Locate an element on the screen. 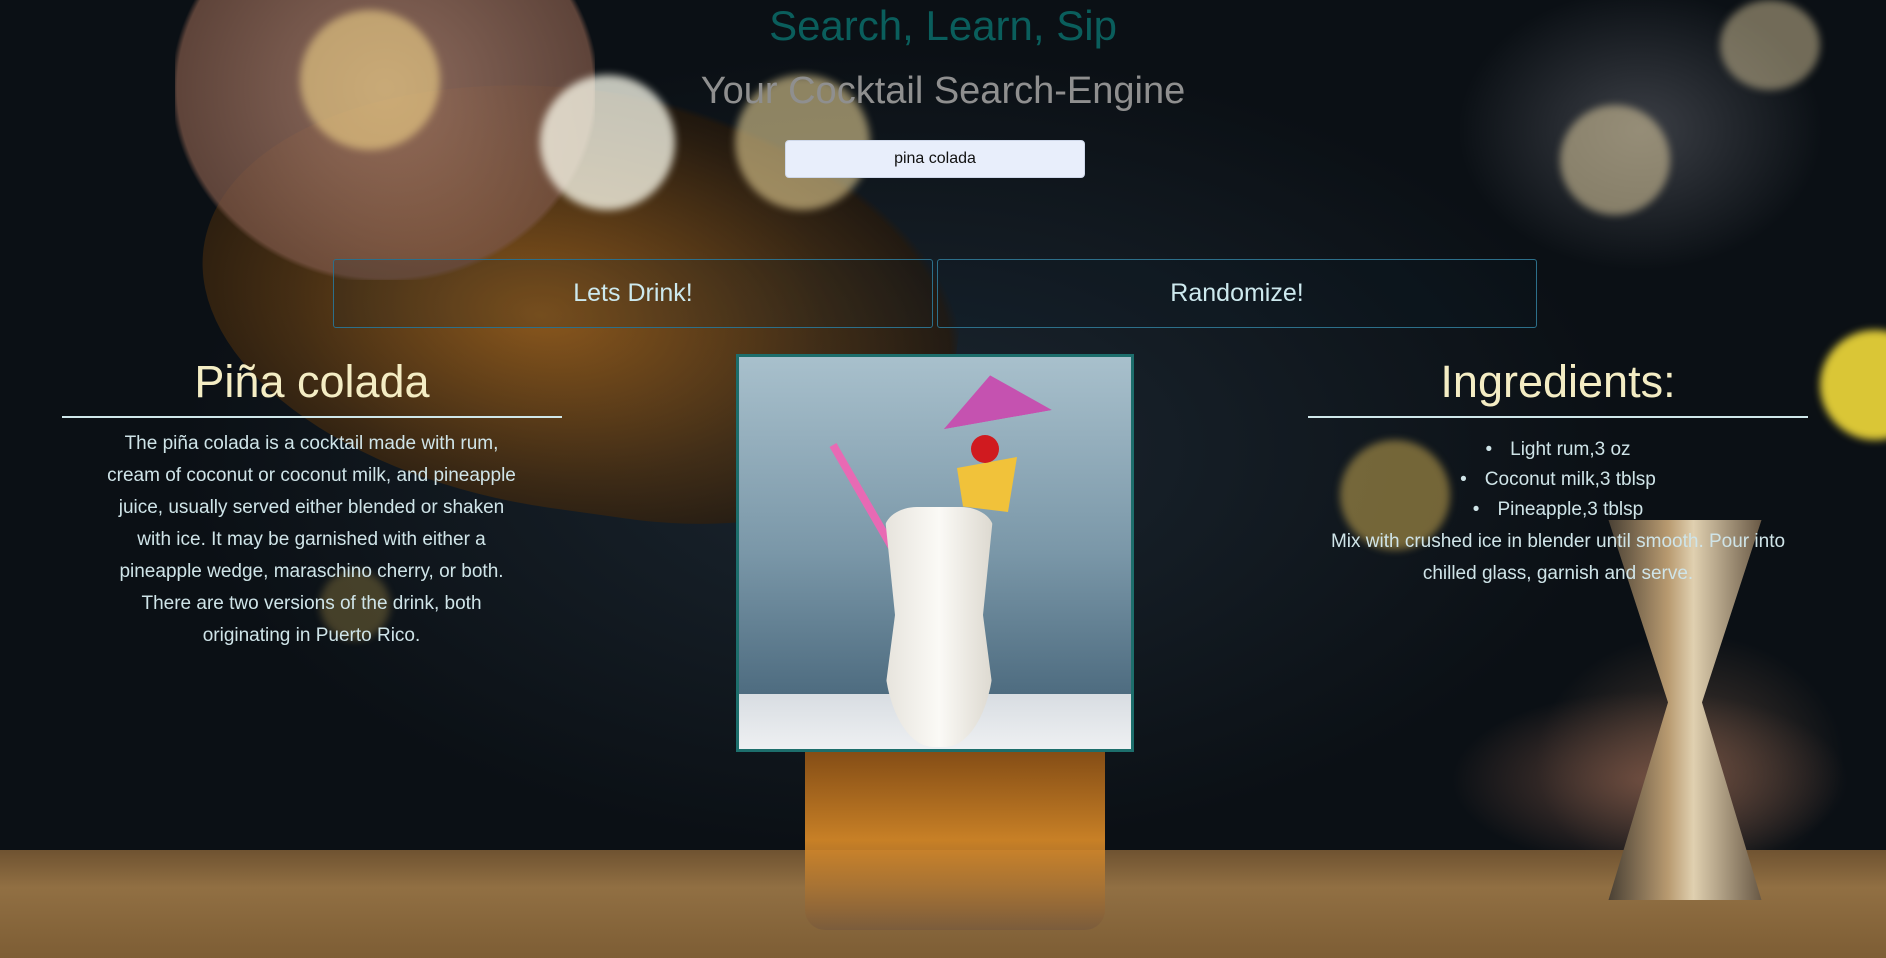 The image size is (1886, 958). cherry-garnish is located at coordinates (985, 449).